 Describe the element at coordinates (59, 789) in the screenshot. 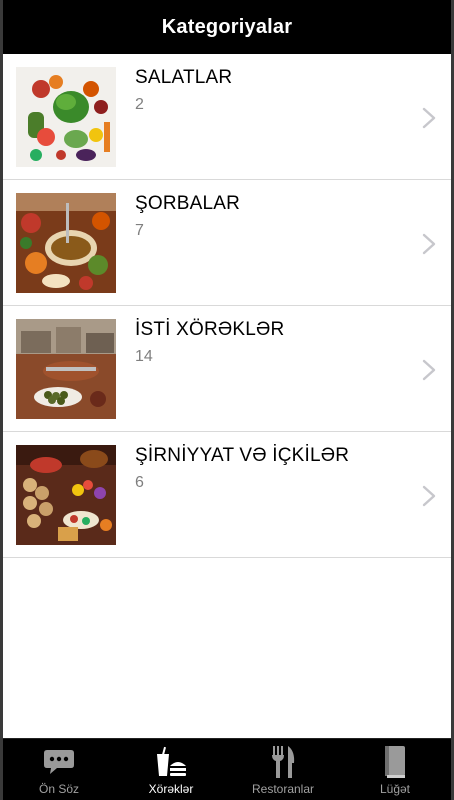

I see `tab-label: Ön Söz` at that location.